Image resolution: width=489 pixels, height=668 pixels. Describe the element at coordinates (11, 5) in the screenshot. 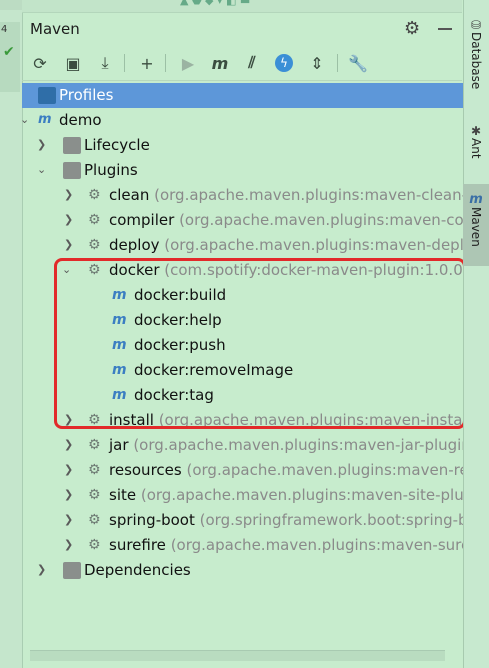

I see `gutter-top` at that location.